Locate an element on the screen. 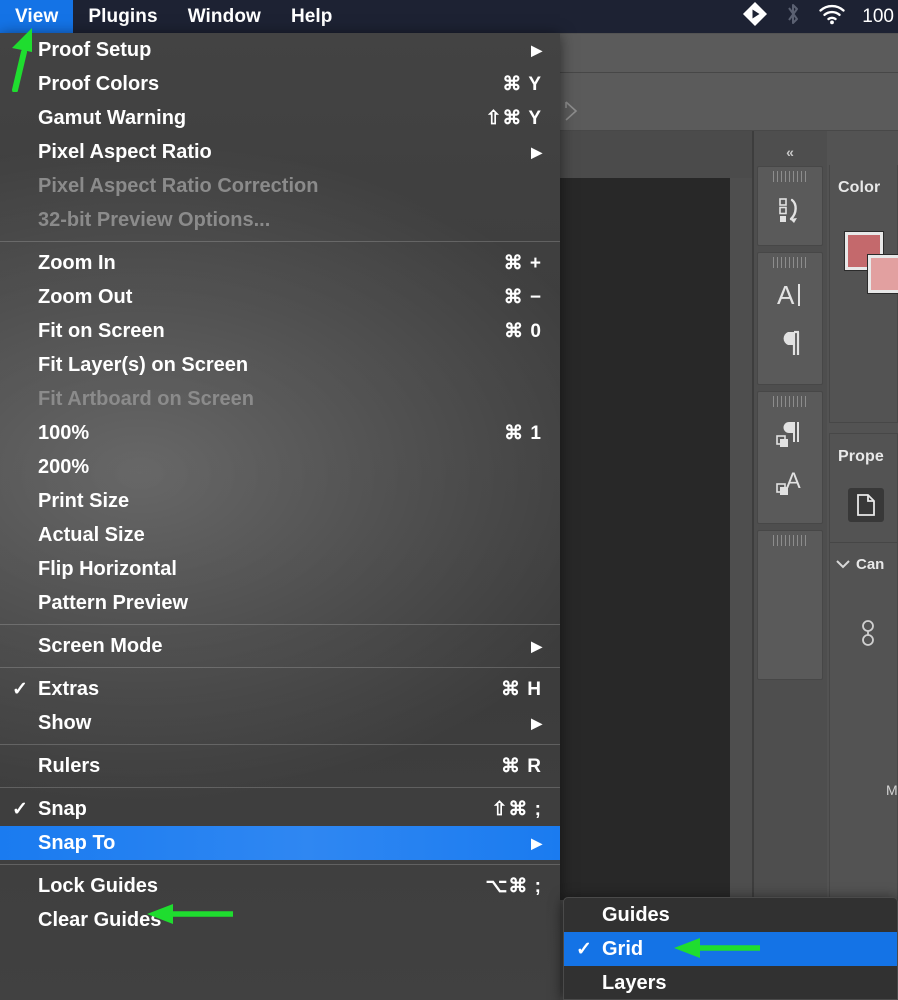 The image size is (898, 1000). paragraph-panel-icon is located at coordinates (790, 343).